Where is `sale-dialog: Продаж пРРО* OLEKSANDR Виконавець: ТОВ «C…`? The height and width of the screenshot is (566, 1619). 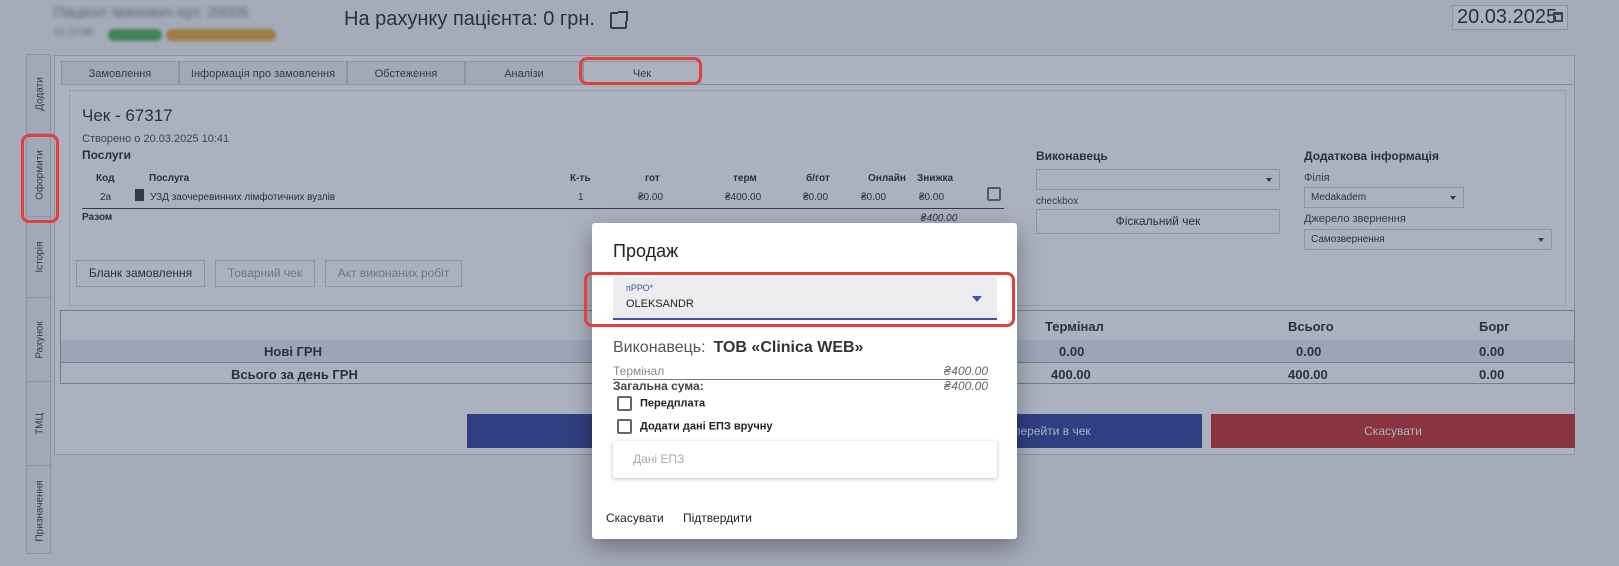 sale-dialog: Продаж пРРО* OLEKSANDR Виконавець: ТОВ «C… is located at coordinates (804, 381).